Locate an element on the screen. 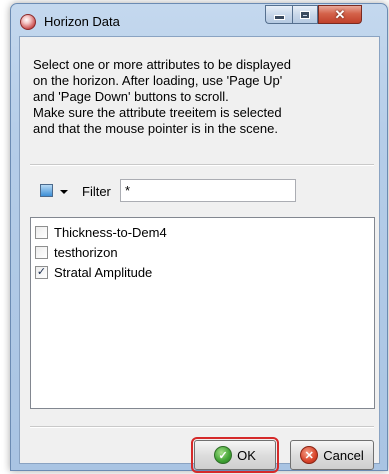  cancel-button: ✕ Cancel is located at coordinates (332, 455).